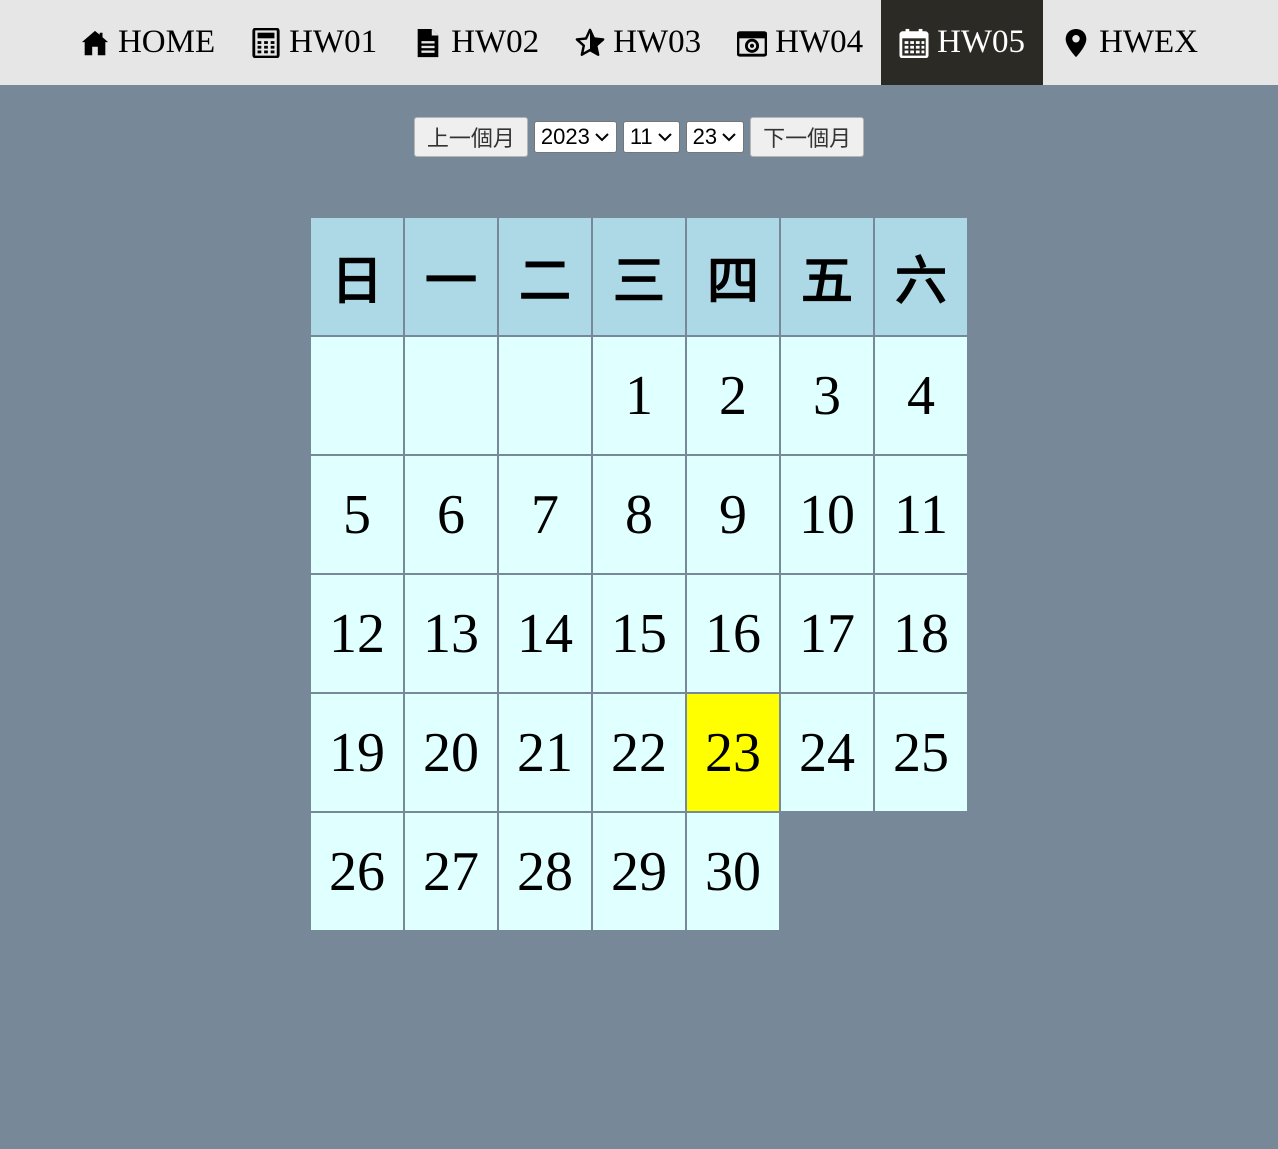 The width and height of the screenshot is (1278, 1149). Describe the element at coordinates (733, 752) in the screenshot. I see `selected-day-cell: 23` at that location.